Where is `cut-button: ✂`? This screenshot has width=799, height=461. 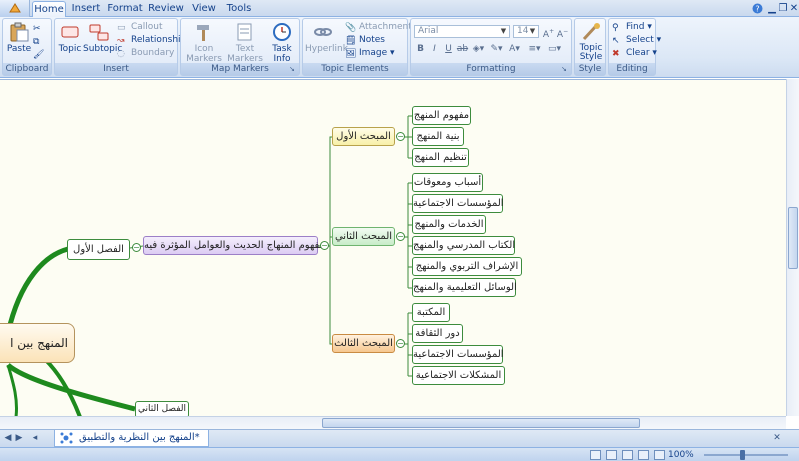 cut-button: ✂ is located at coordinates (40, 28).